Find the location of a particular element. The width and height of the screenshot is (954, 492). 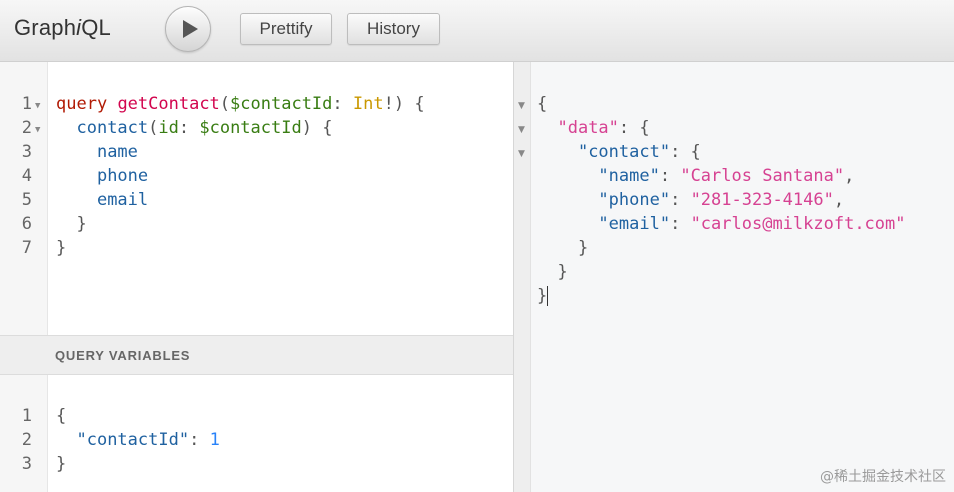

watermark: @稀土掘金技术社区 is located at coordinates (883, 477).